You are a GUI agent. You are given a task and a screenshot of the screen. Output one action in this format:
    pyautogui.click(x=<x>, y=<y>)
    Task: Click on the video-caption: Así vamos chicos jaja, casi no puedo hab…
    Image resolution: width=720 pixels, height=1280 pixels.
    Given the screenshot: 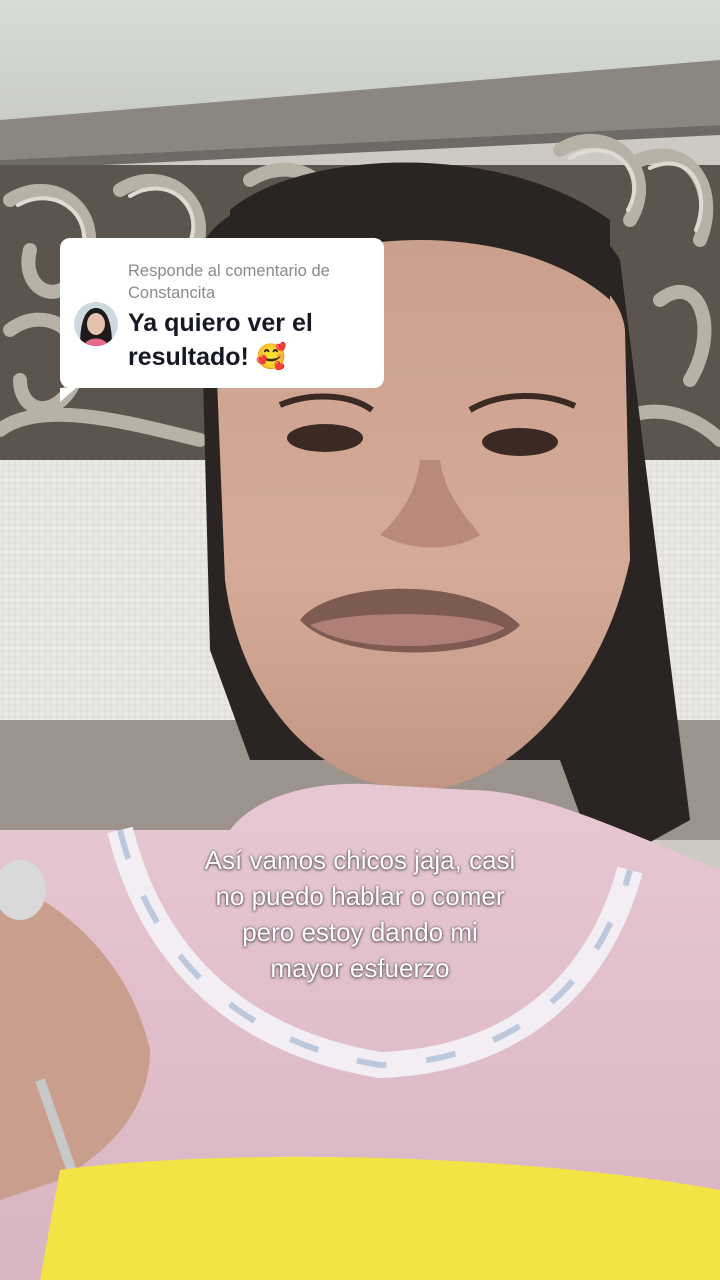 What is the action you would take?
    pyautogui.click(x=360, y=914)
    